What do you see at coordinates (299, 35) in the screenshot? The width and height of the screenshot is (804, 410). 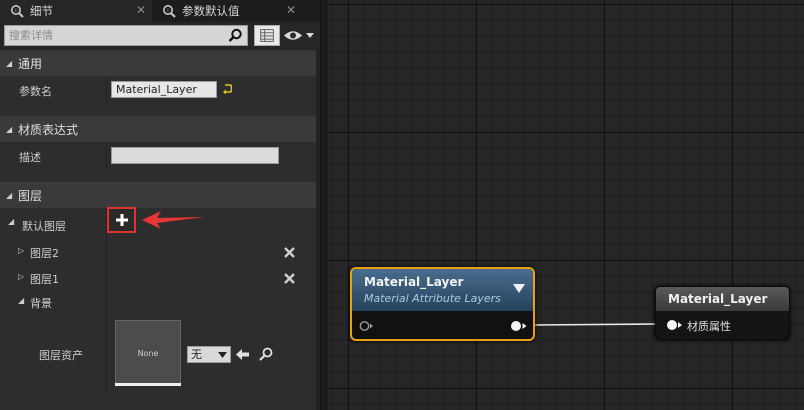 I see `eye-icon` at bounding box center [299, 35].